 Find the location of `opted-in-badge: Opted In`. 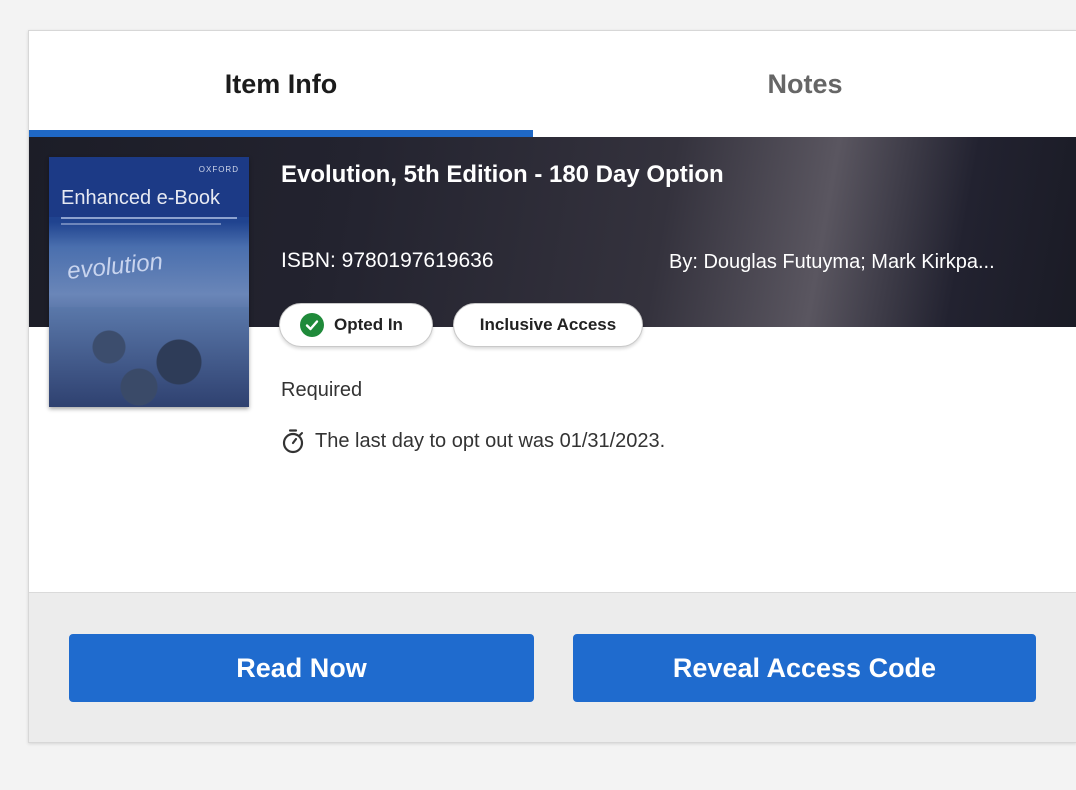

opted-in-badge: Opted In is located at coordinates (356, 325).